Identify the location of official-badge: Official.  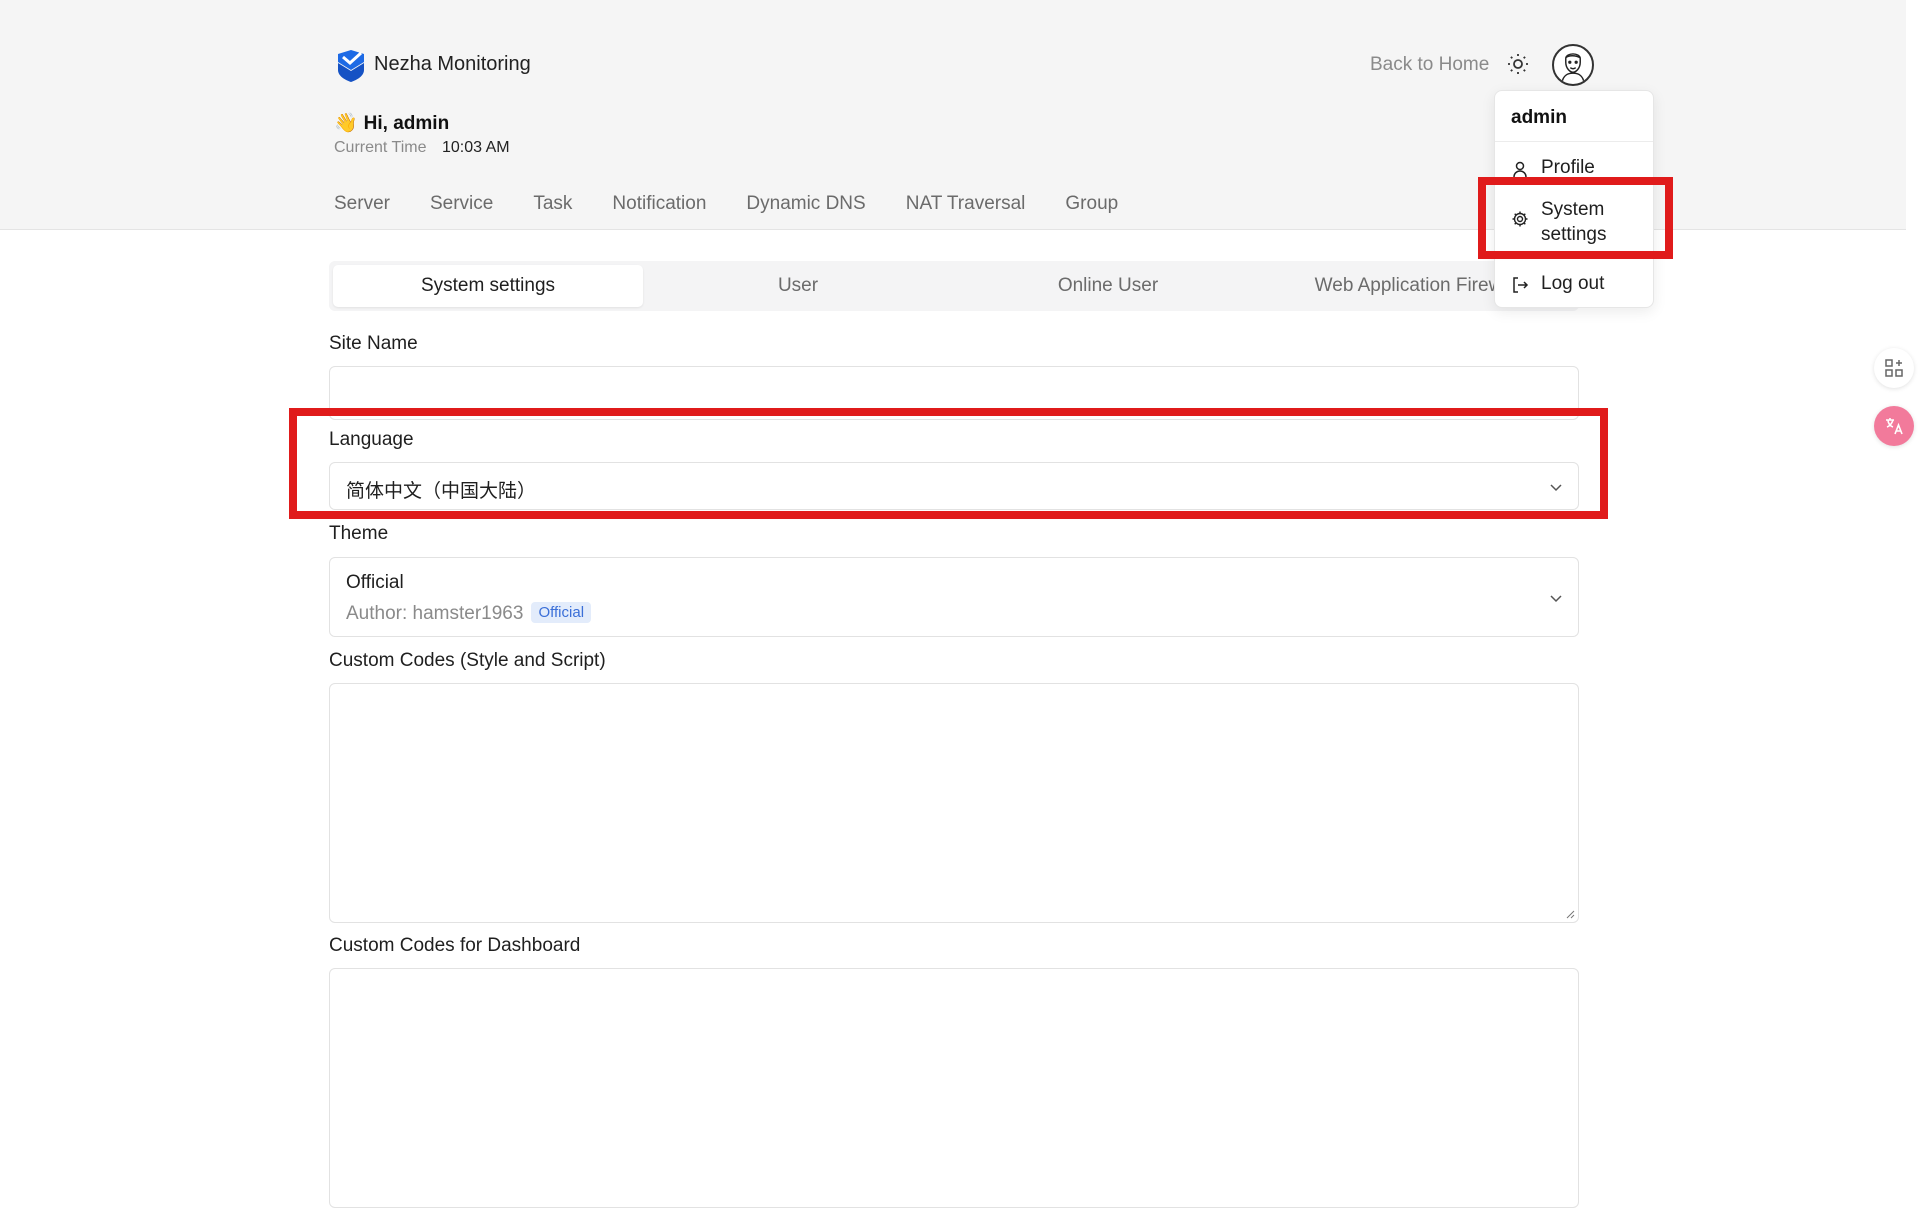
(561, 612).